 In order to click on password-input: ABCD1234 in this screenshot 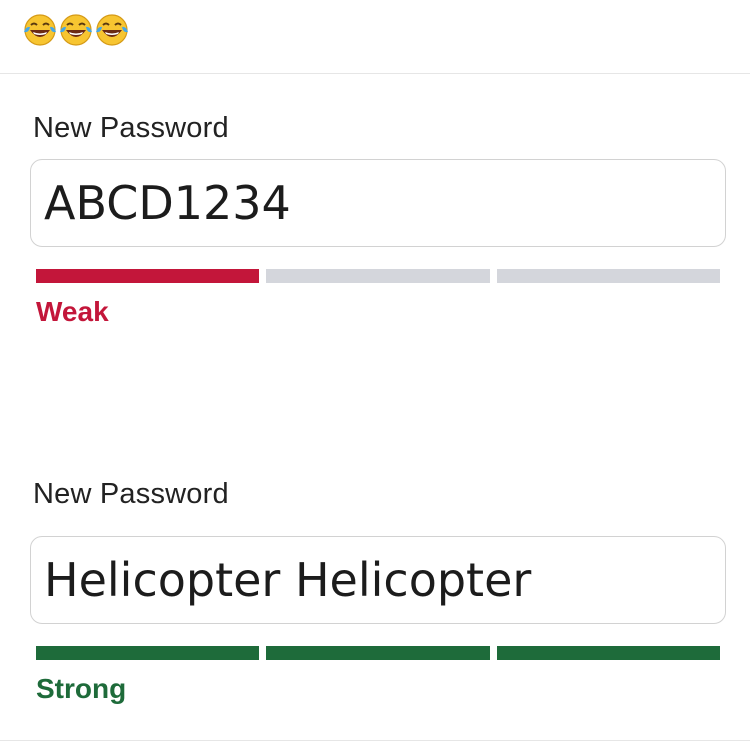, I will do `click(378, 203)`.